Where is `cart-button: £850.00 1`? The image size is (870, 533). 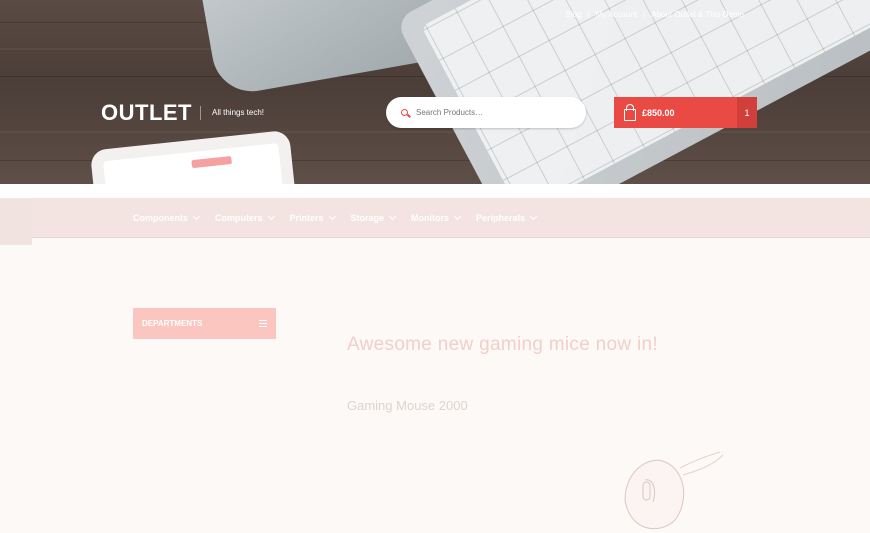
cart-button: £850.00 1 is located at coordinates (685, 112).